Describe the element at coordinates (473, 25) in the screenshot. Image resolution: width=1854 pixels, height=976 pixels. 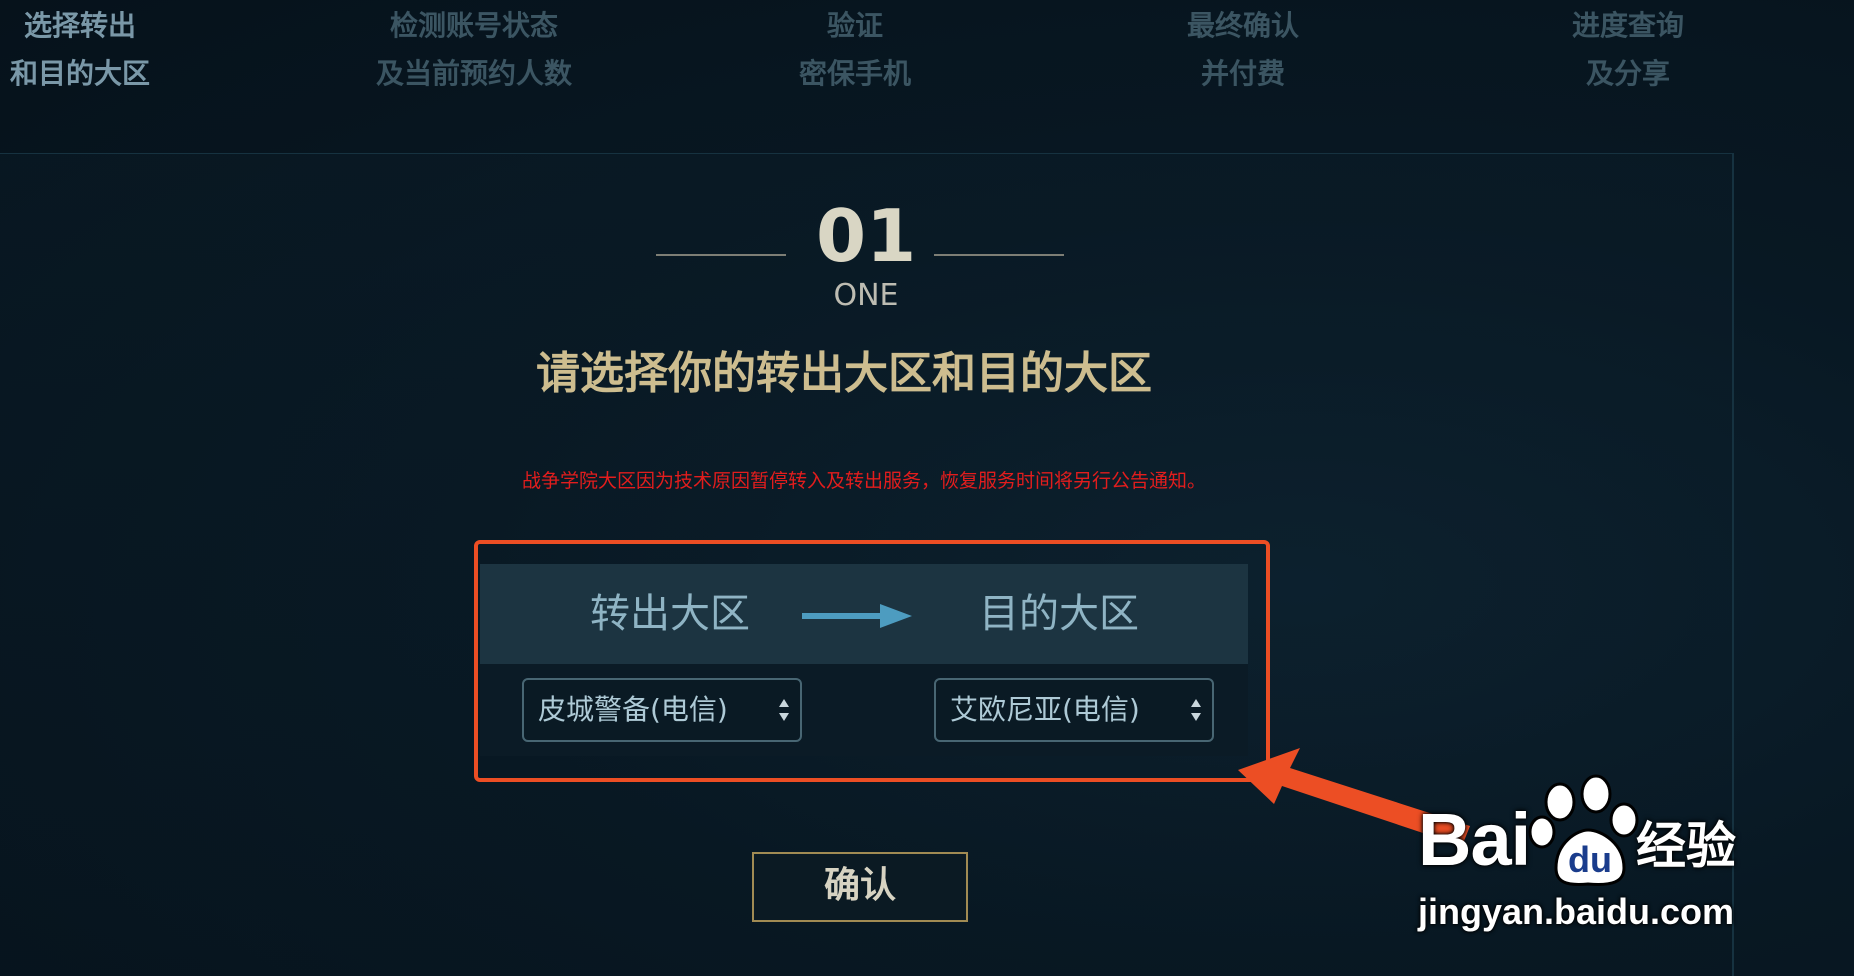
I see `step-2-line1: 检测账号状态` at that location.